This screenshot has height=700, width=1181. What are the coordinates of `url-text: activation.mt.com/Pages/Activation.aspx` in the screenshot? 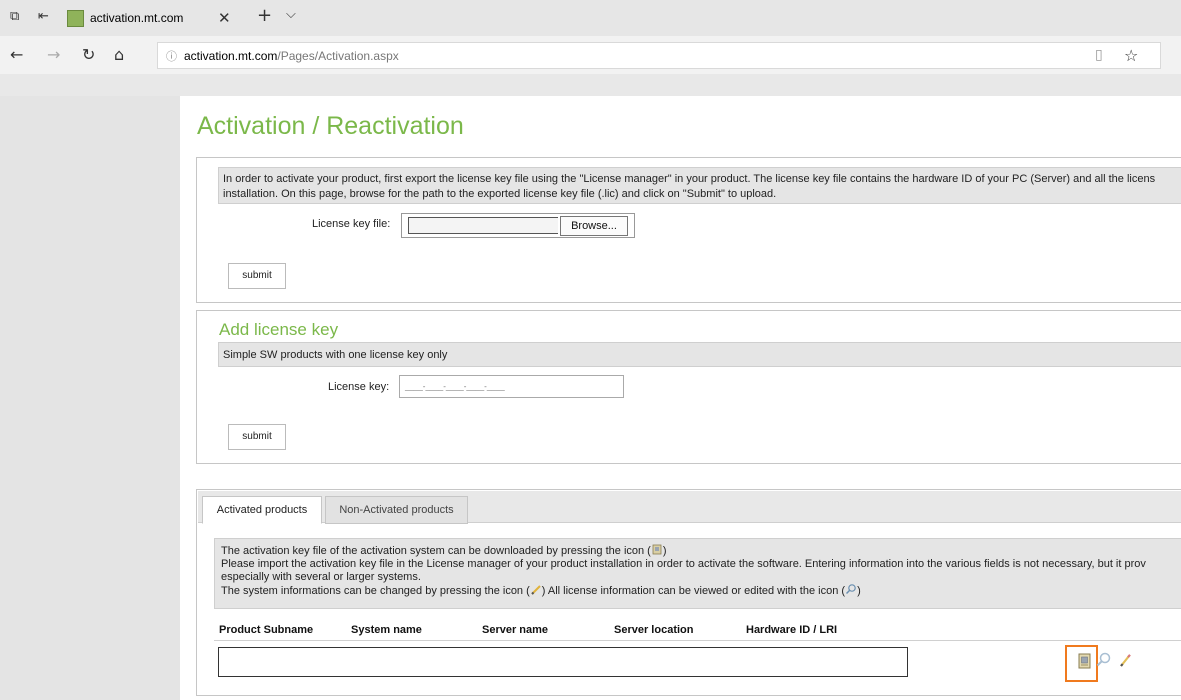 It's located at (291, 56).